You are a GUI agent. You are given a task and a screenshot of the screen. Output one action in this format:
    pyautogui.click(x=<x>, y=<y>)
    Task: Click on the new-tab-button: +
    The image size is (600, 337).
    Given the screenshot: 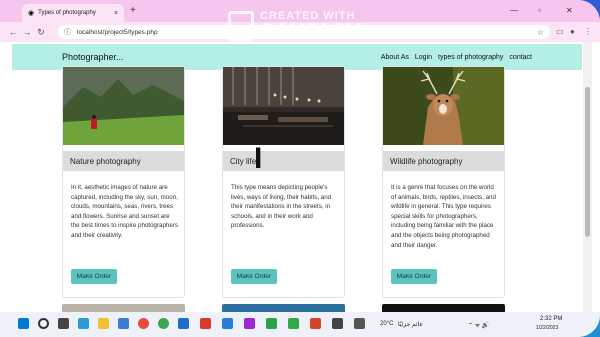 What is the action you would take?
    pyautogui.click(x=133, y=10)
    